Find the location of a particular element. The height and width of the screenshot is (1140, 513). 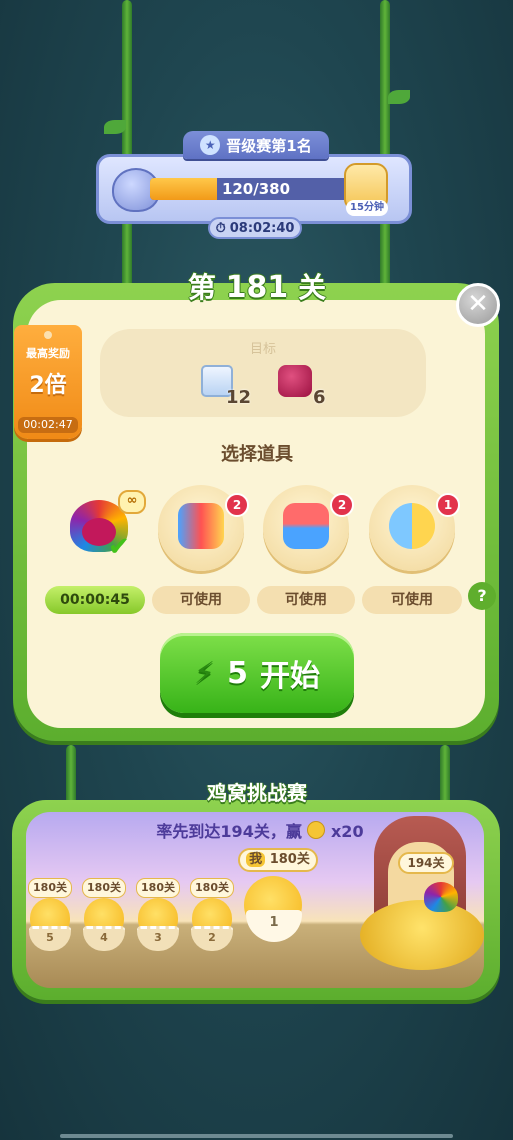

max-reward-multiplier: 2倍 is located at coordinates (48, 385).